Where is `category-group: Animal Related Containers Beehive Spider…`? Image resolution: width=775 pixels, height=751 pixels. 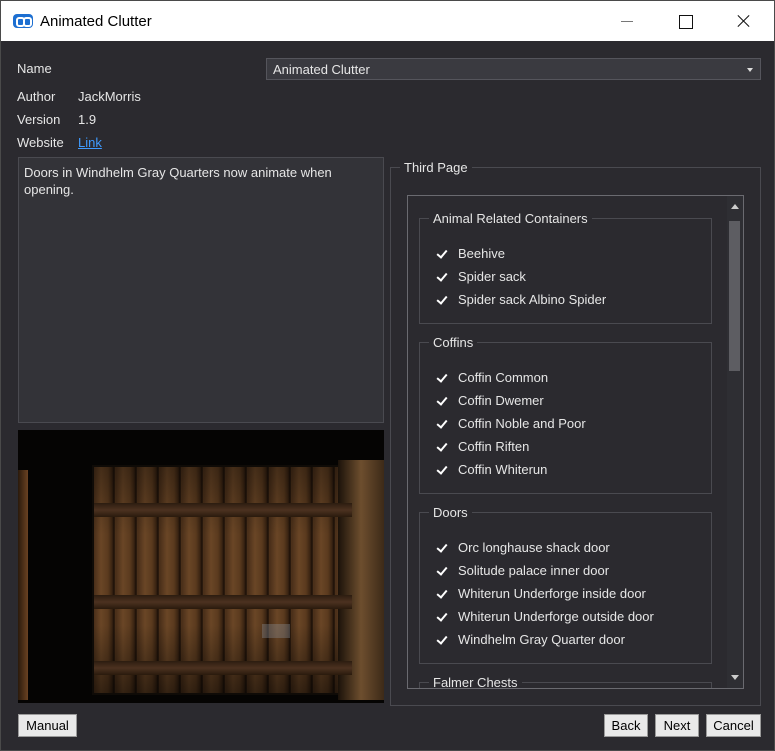
category-group: Animal Related Containers Beehive Spider… is located at coordinates (565, 267).